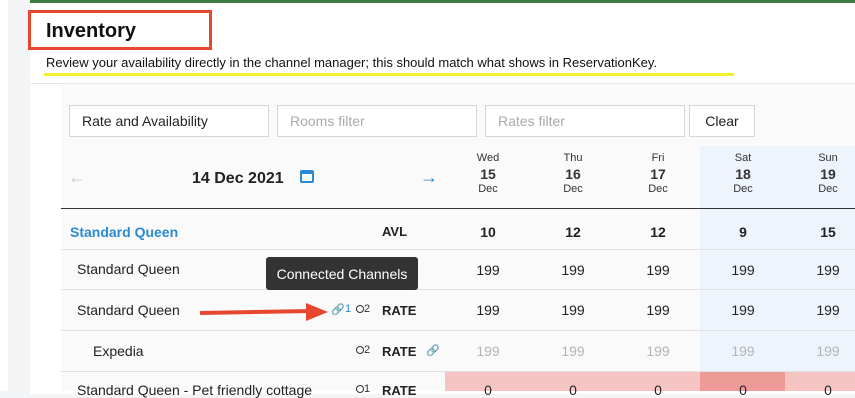 Image resolution: width=855 pixels, height=398 pixels. Describe the element at coordinates (307, 176) in the screenshot. I see `calendar-icon` at that location.